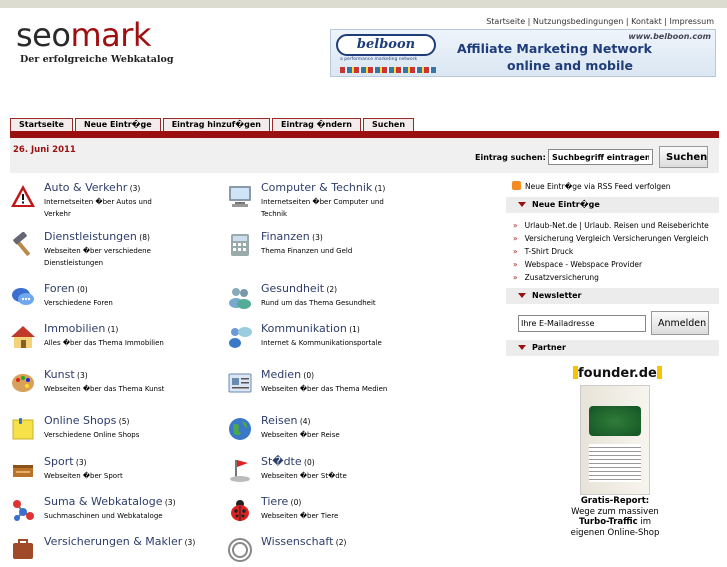 This screenshot has height=567, width=727. I want to click on palette-icon, so click(23, 383).